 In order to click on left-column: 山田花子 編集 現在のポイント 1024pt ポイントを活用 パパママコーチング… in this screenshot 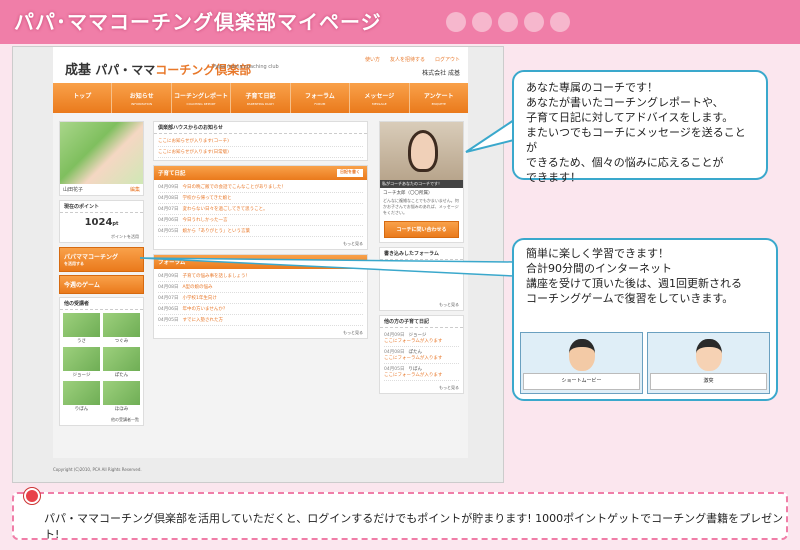, I will do `click(101, 275)`.